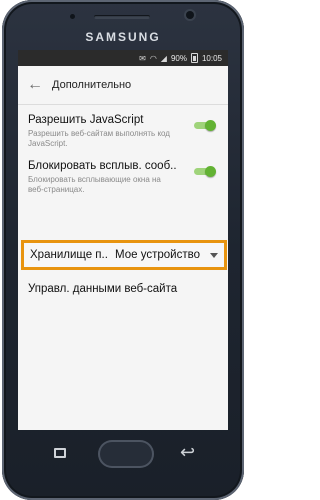 Image resolution: width=320 pixels, height=500 pixels. Describe the element at coordinates (126, 454) in the screenshot. I see `home-button` at that location.